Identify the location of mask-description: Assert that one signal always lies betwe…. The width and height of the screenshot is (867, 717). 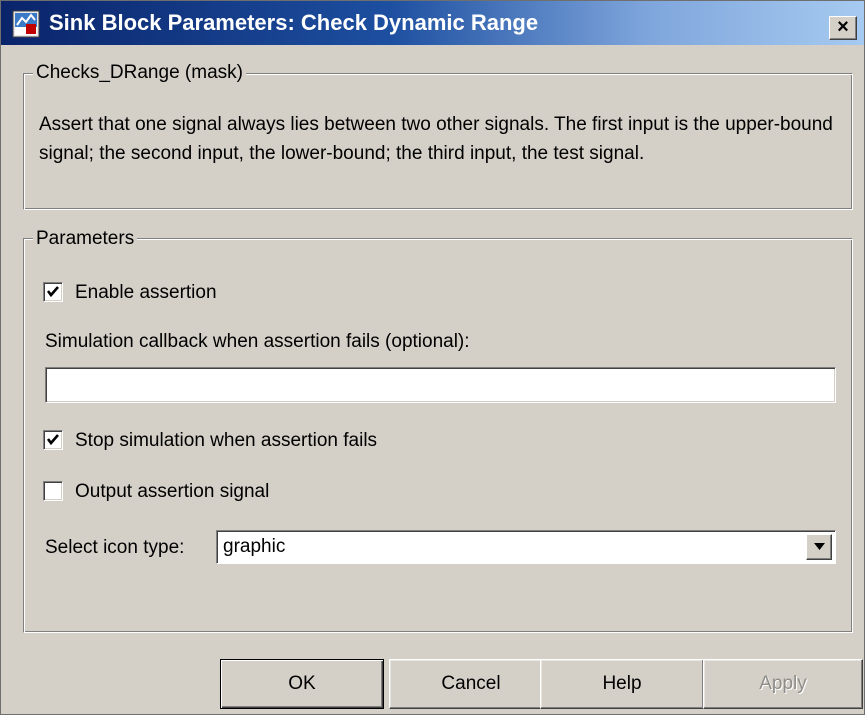
(436, 139).